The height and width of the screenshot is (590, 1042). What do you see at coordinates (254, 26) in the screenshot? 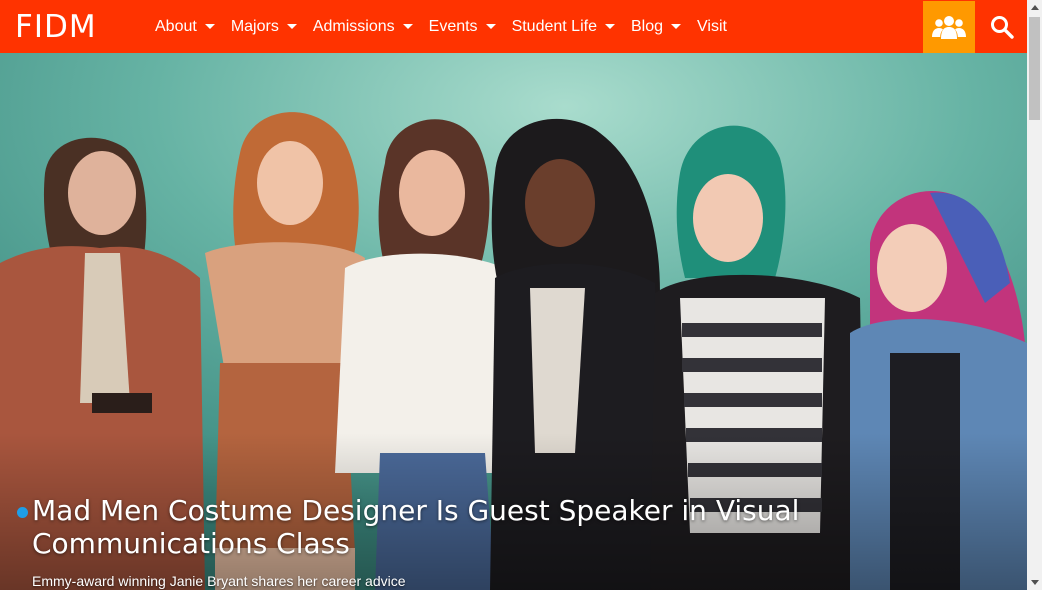
I see `nav-item-label: Majors` at bounding box center [254, 26].